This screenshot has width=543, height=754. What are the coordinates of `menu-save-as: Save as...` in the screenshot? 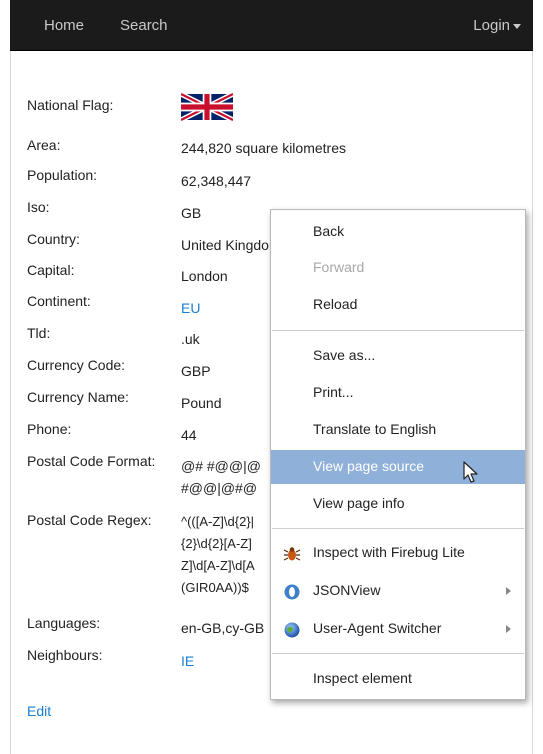 It's located at (398, 356).